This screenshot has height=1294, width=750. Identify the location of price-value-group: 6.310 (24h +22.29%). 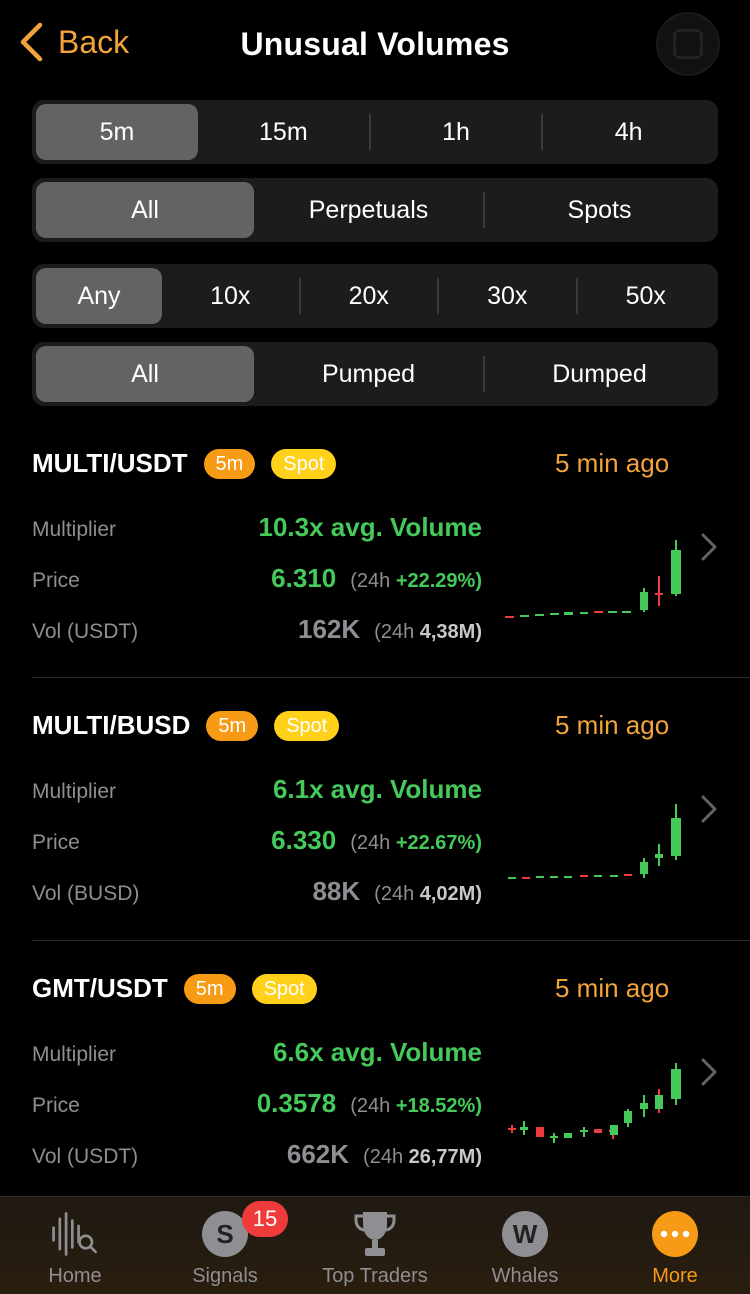
(332, 578).